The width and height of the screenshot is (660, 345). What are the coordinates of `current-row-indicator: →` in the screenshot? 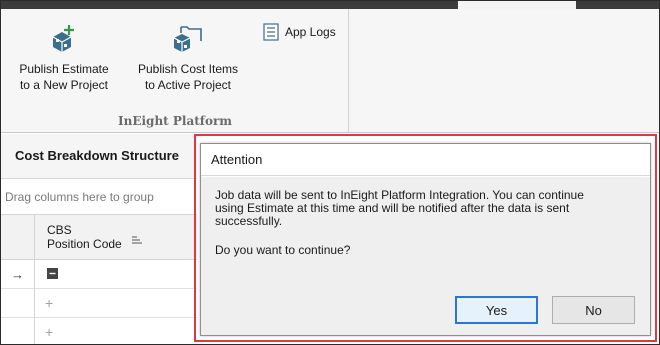 It's located at (18, 274).